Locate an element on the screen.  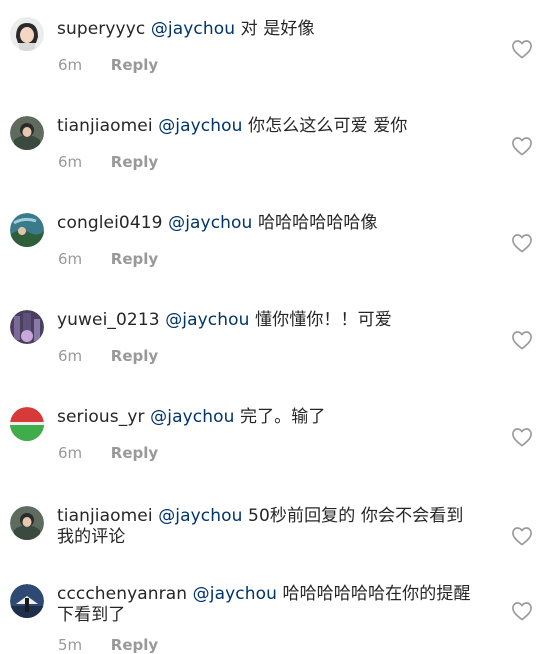
comment-item: superyyyc @jaychou 对 是好像 6m Reply is located at coordinates (272, 48).